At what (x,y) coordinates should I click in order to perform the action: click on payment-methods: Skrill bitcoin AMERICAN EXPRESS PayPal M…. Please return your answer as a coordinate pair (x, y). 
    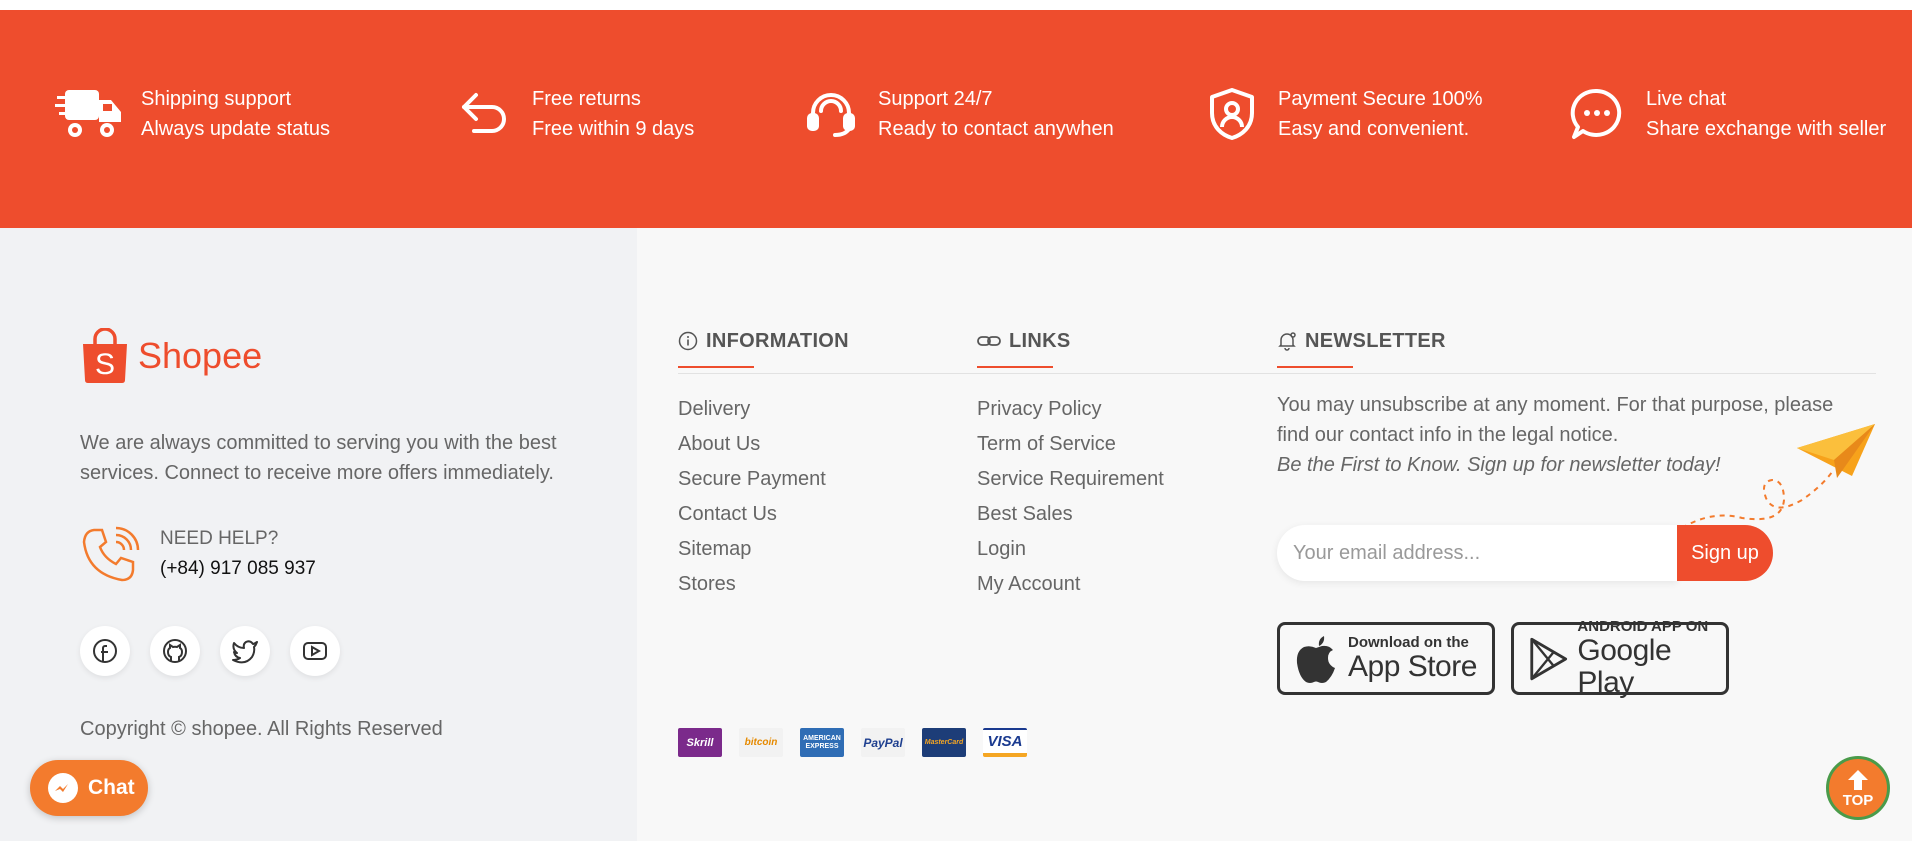
    Looking at the image, I should click on (852, 742).